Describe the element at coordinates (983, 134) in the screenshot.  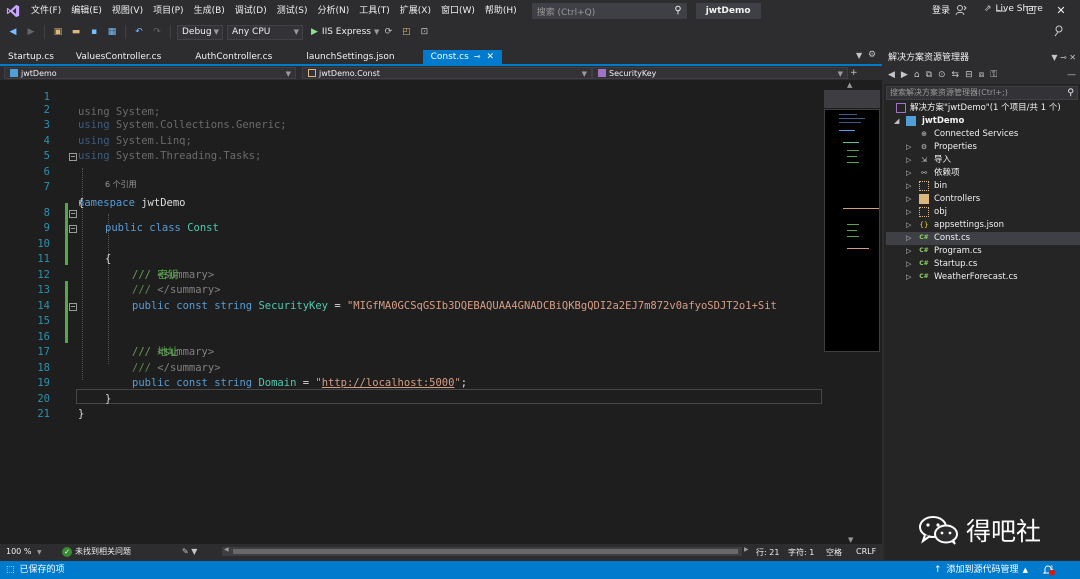
I see `tree-item-connected-services: ⊕ Connected Services` at that location.